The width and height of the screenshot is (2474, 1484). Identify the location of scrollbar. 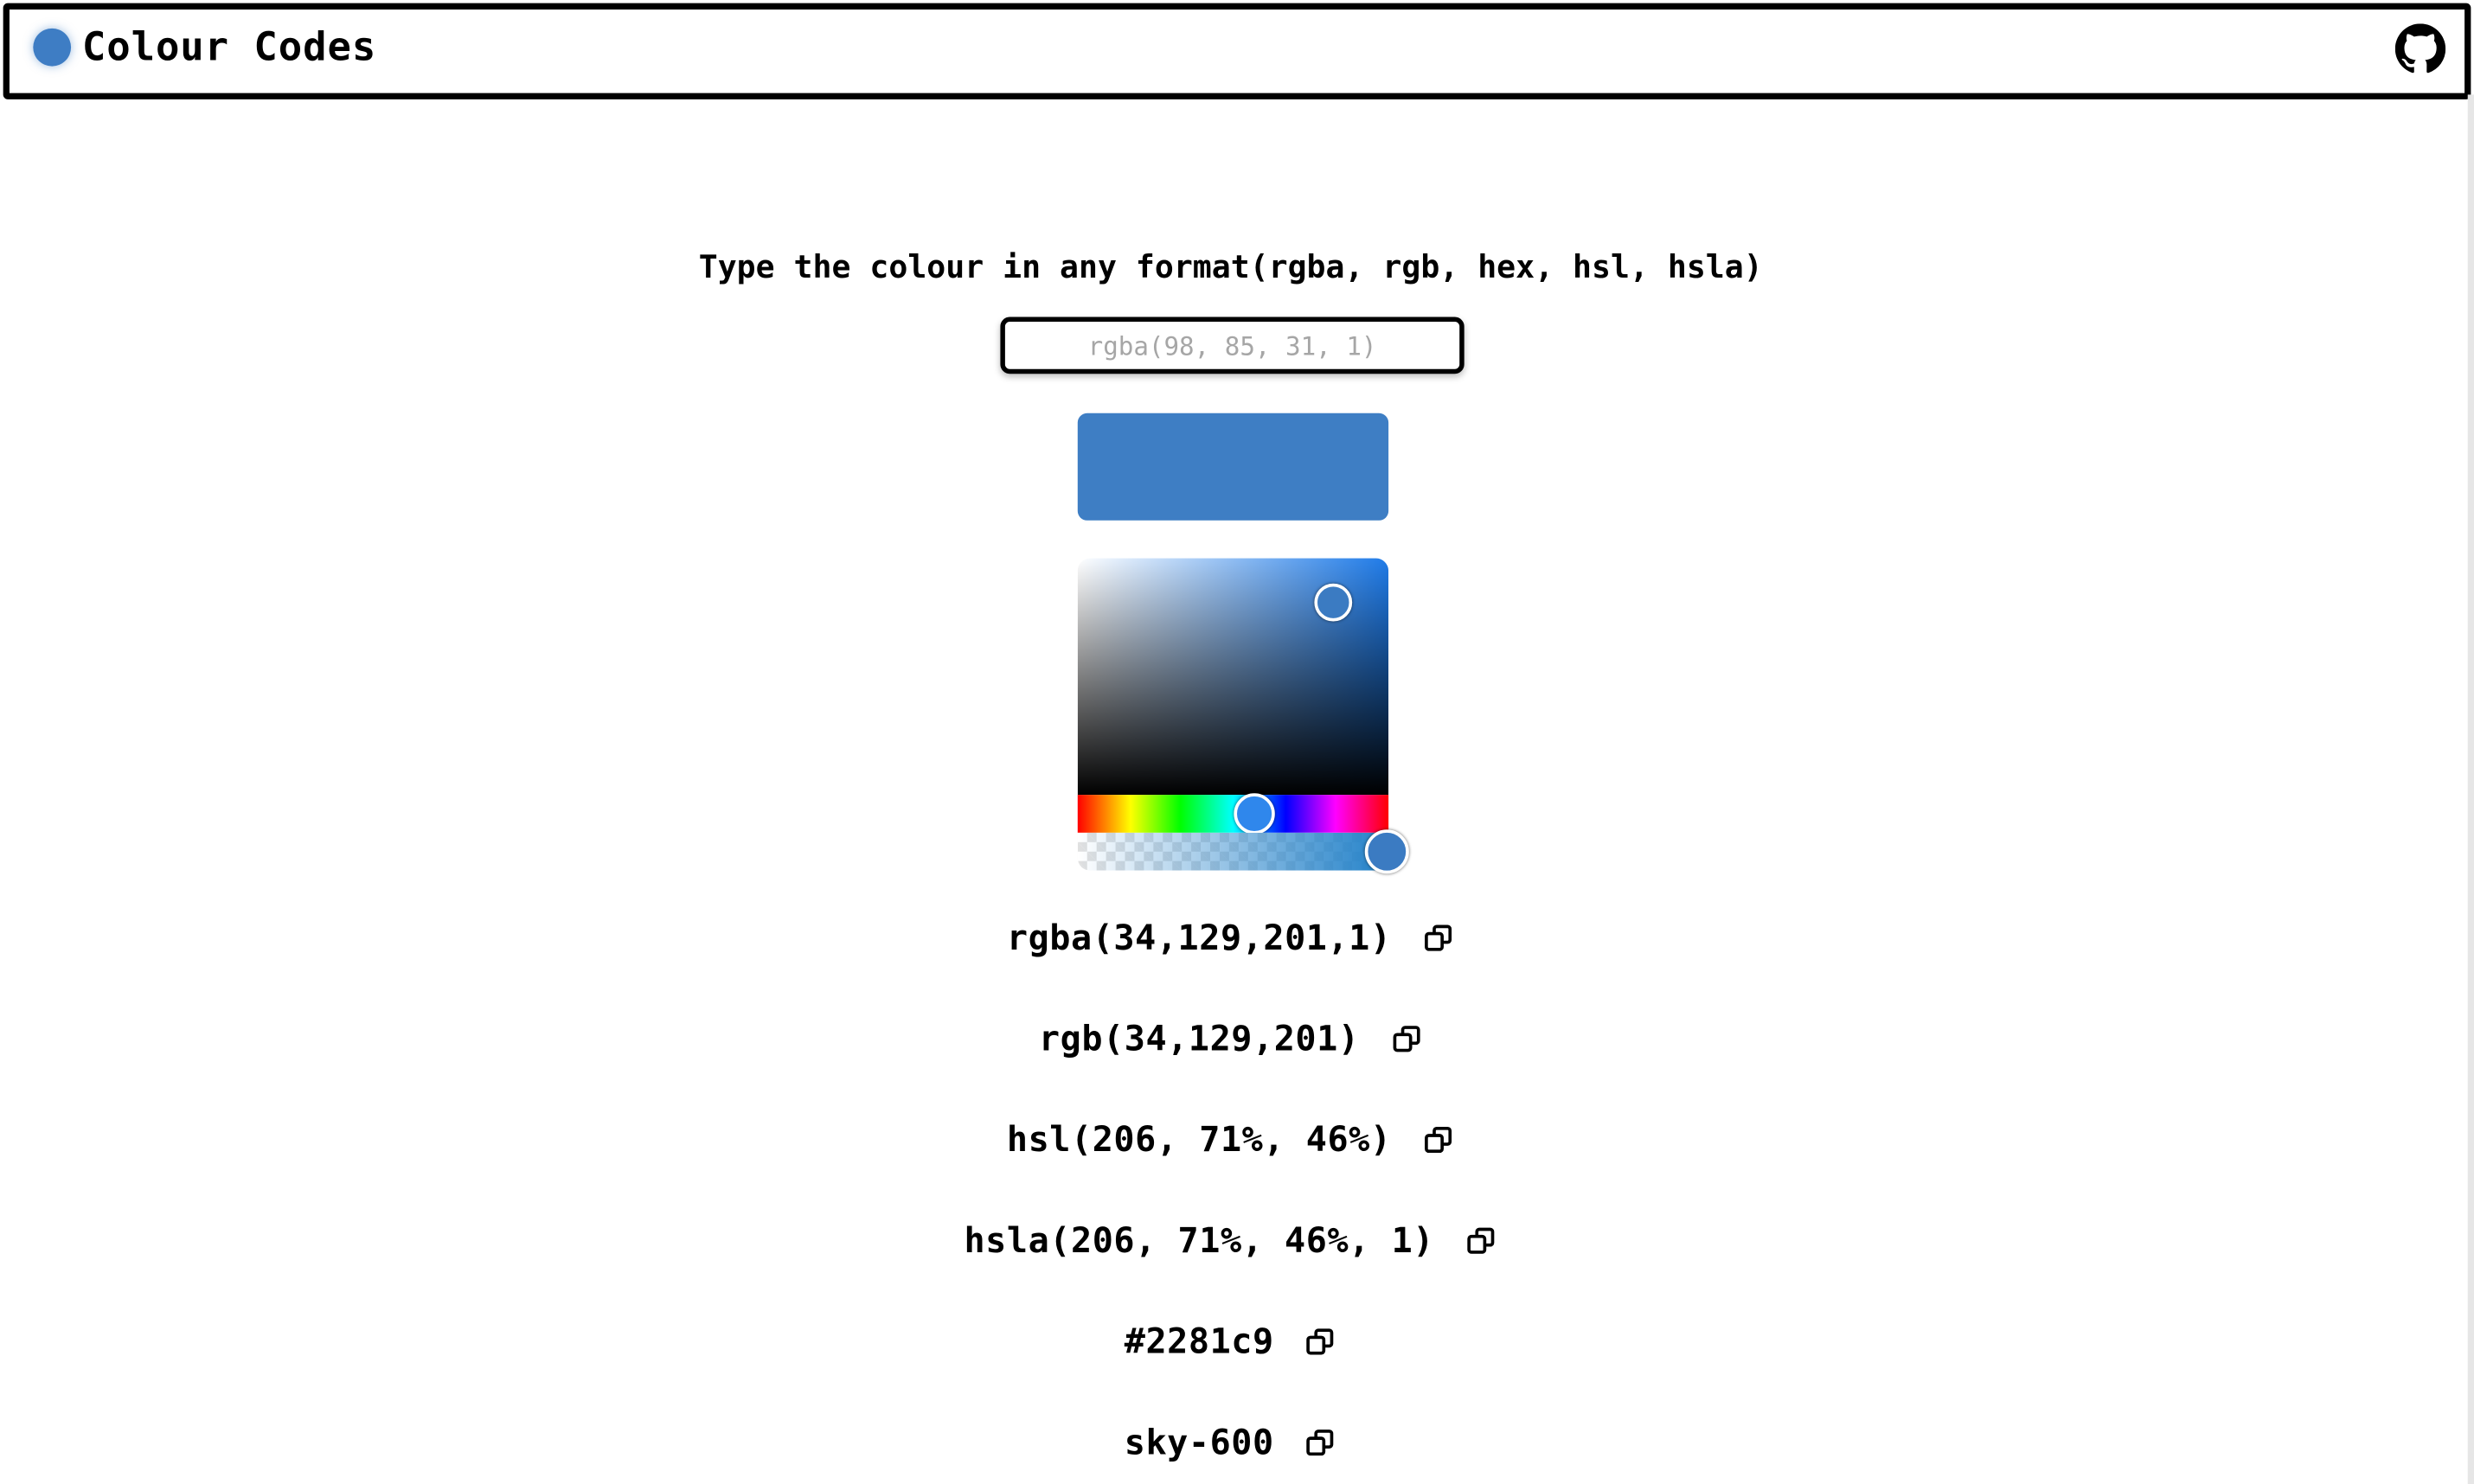
(2470, 789).